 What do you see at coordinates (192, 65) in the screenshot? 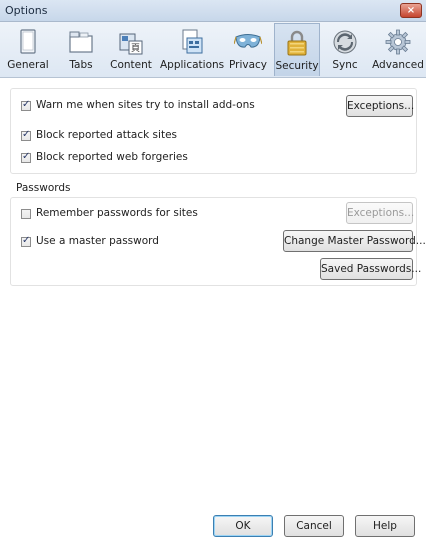
I see `tab-label: Applications` at bounding box center [192, 65].